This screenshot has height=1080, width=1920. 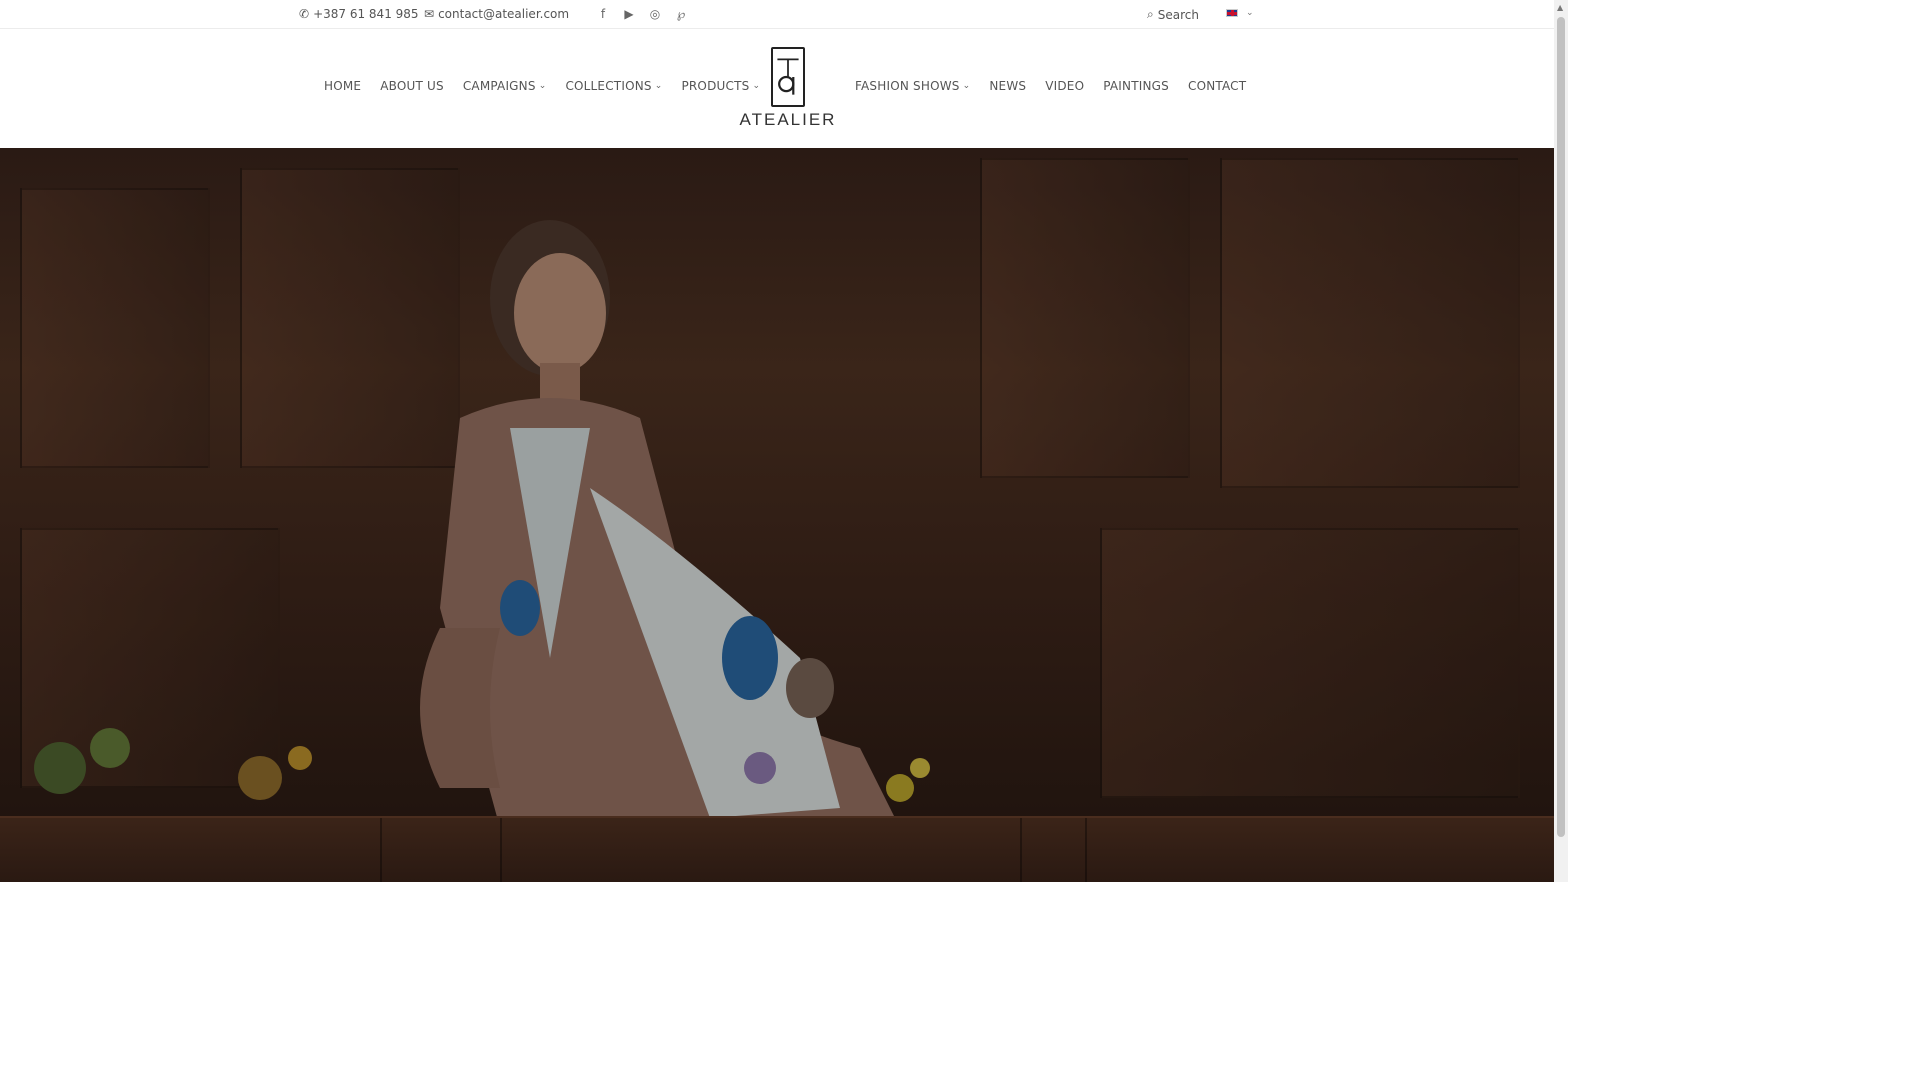 I want to click on pinterest-icon: ℘, so click(x=681, y=14).